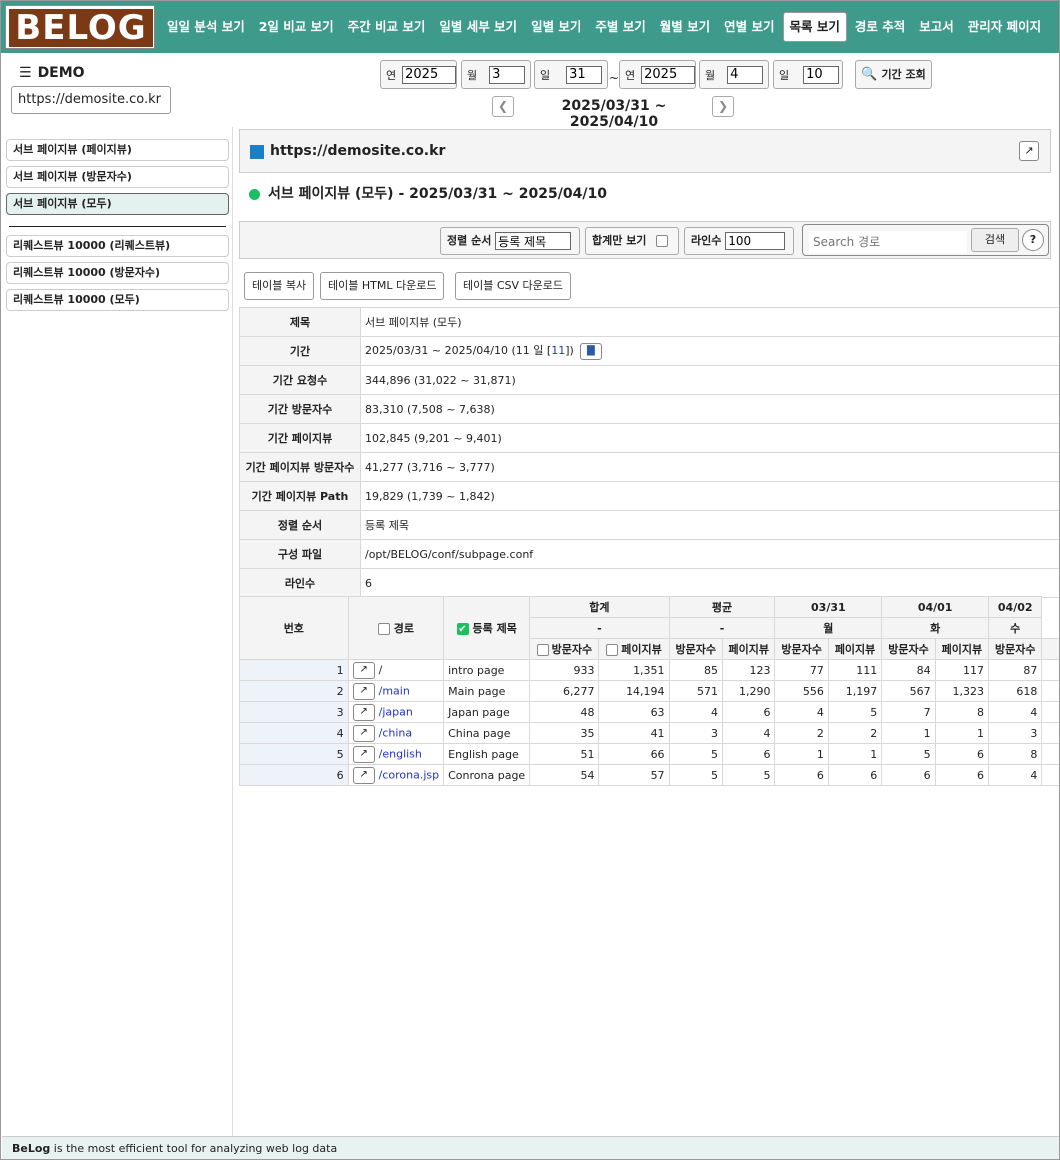 The image size is (1060, 1160). What do you see at coordinates (649, 467) in the screenshot?
I see `info-row: 기간 페이지뷰 방문자수 41,277 (3,716 ~ 3,777)` at bounding box center [649, 467].